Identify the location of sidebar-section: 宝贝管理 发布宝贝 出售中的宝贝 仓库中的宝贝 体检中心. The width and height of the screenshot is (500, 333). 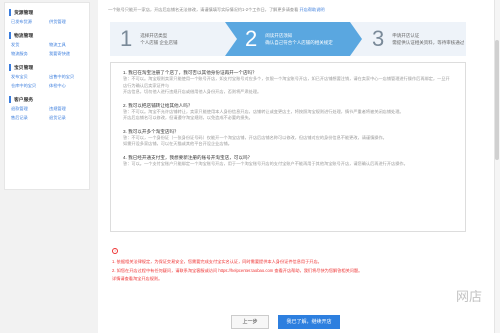
(47, 74).